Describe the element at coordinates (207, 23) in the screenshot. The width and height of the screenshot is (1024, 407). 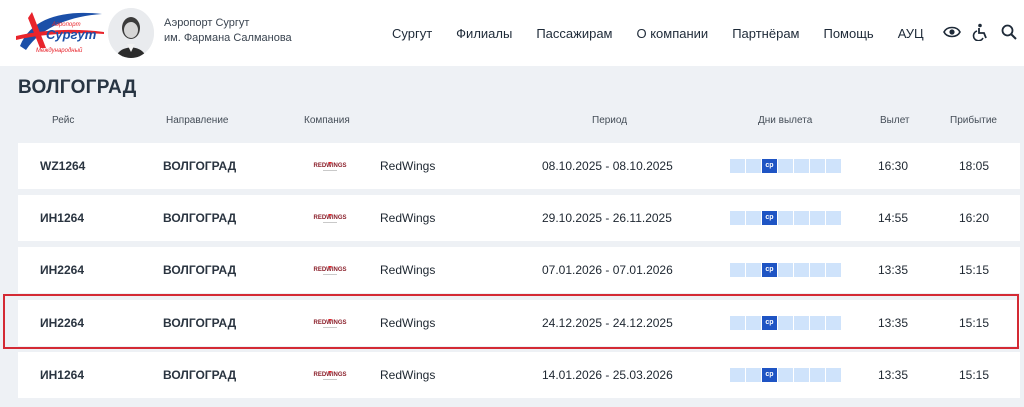
I see `airport-name-line1: Аэропорт Сургут` at that location.